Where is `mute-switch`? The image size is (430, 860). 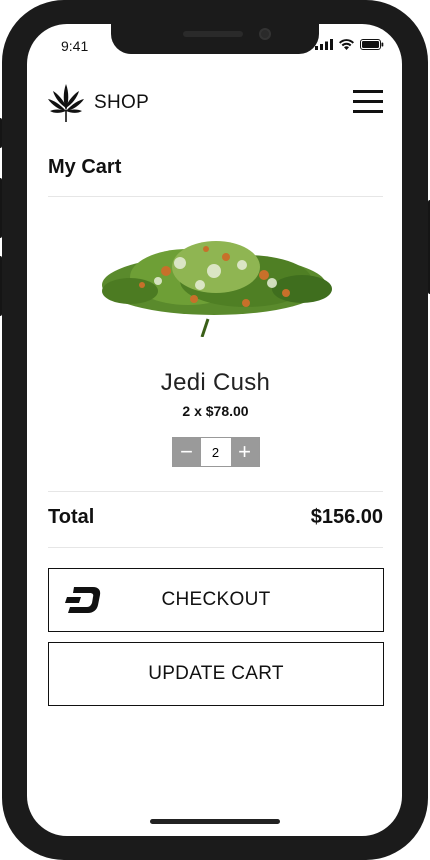
mute-switch is located at coordinates (1, 133).